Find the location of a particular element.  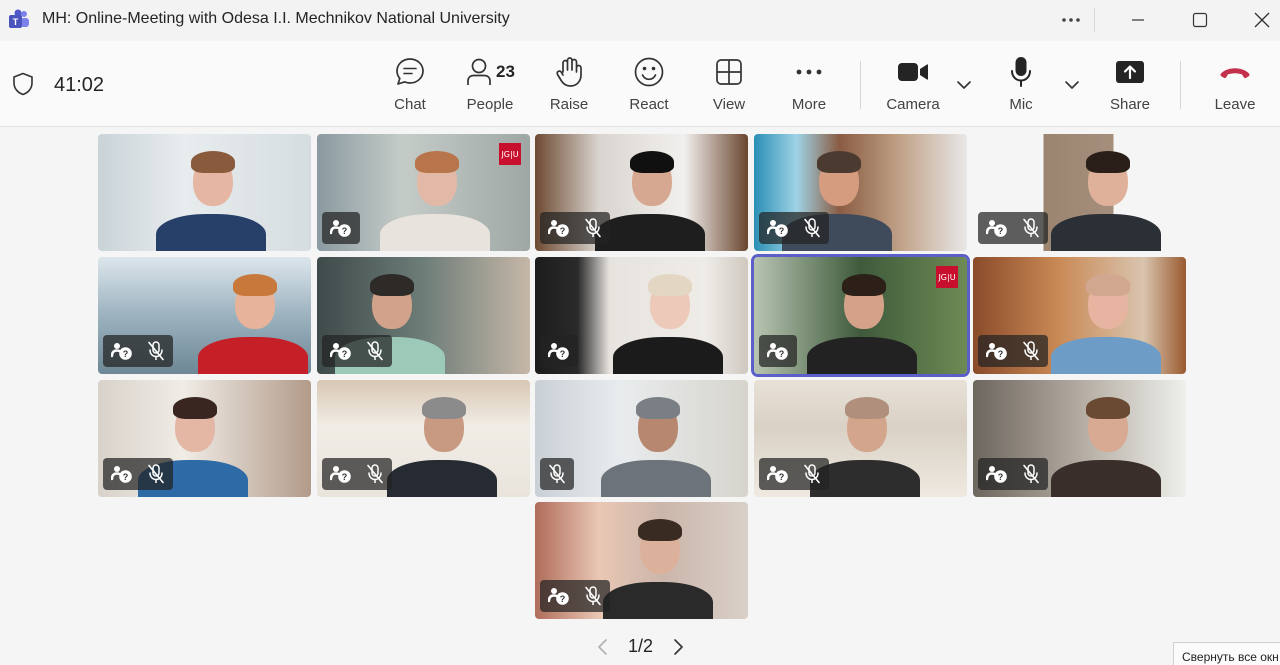

people-label: People is located at coordinates (490, 104).